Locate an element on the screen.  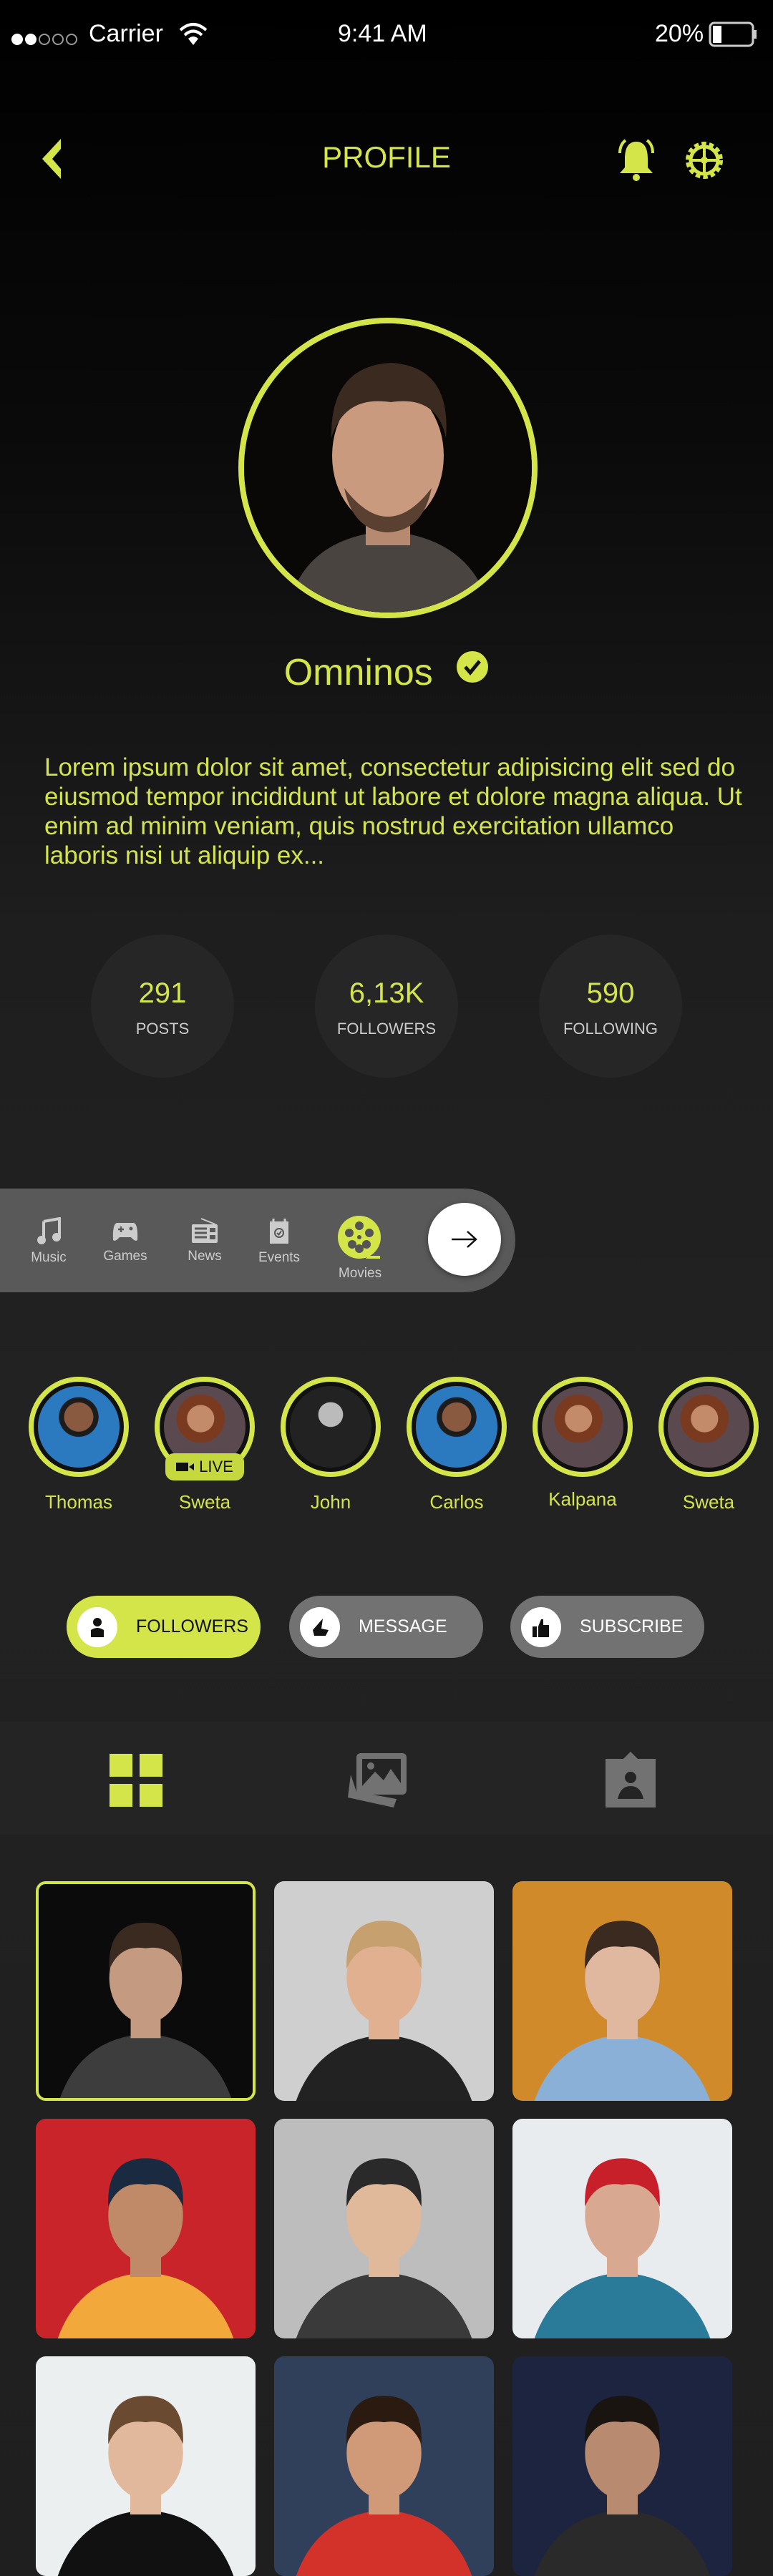
stat-followers: 6,13K FOLLOWERS is located at coordinates (386, 1006).